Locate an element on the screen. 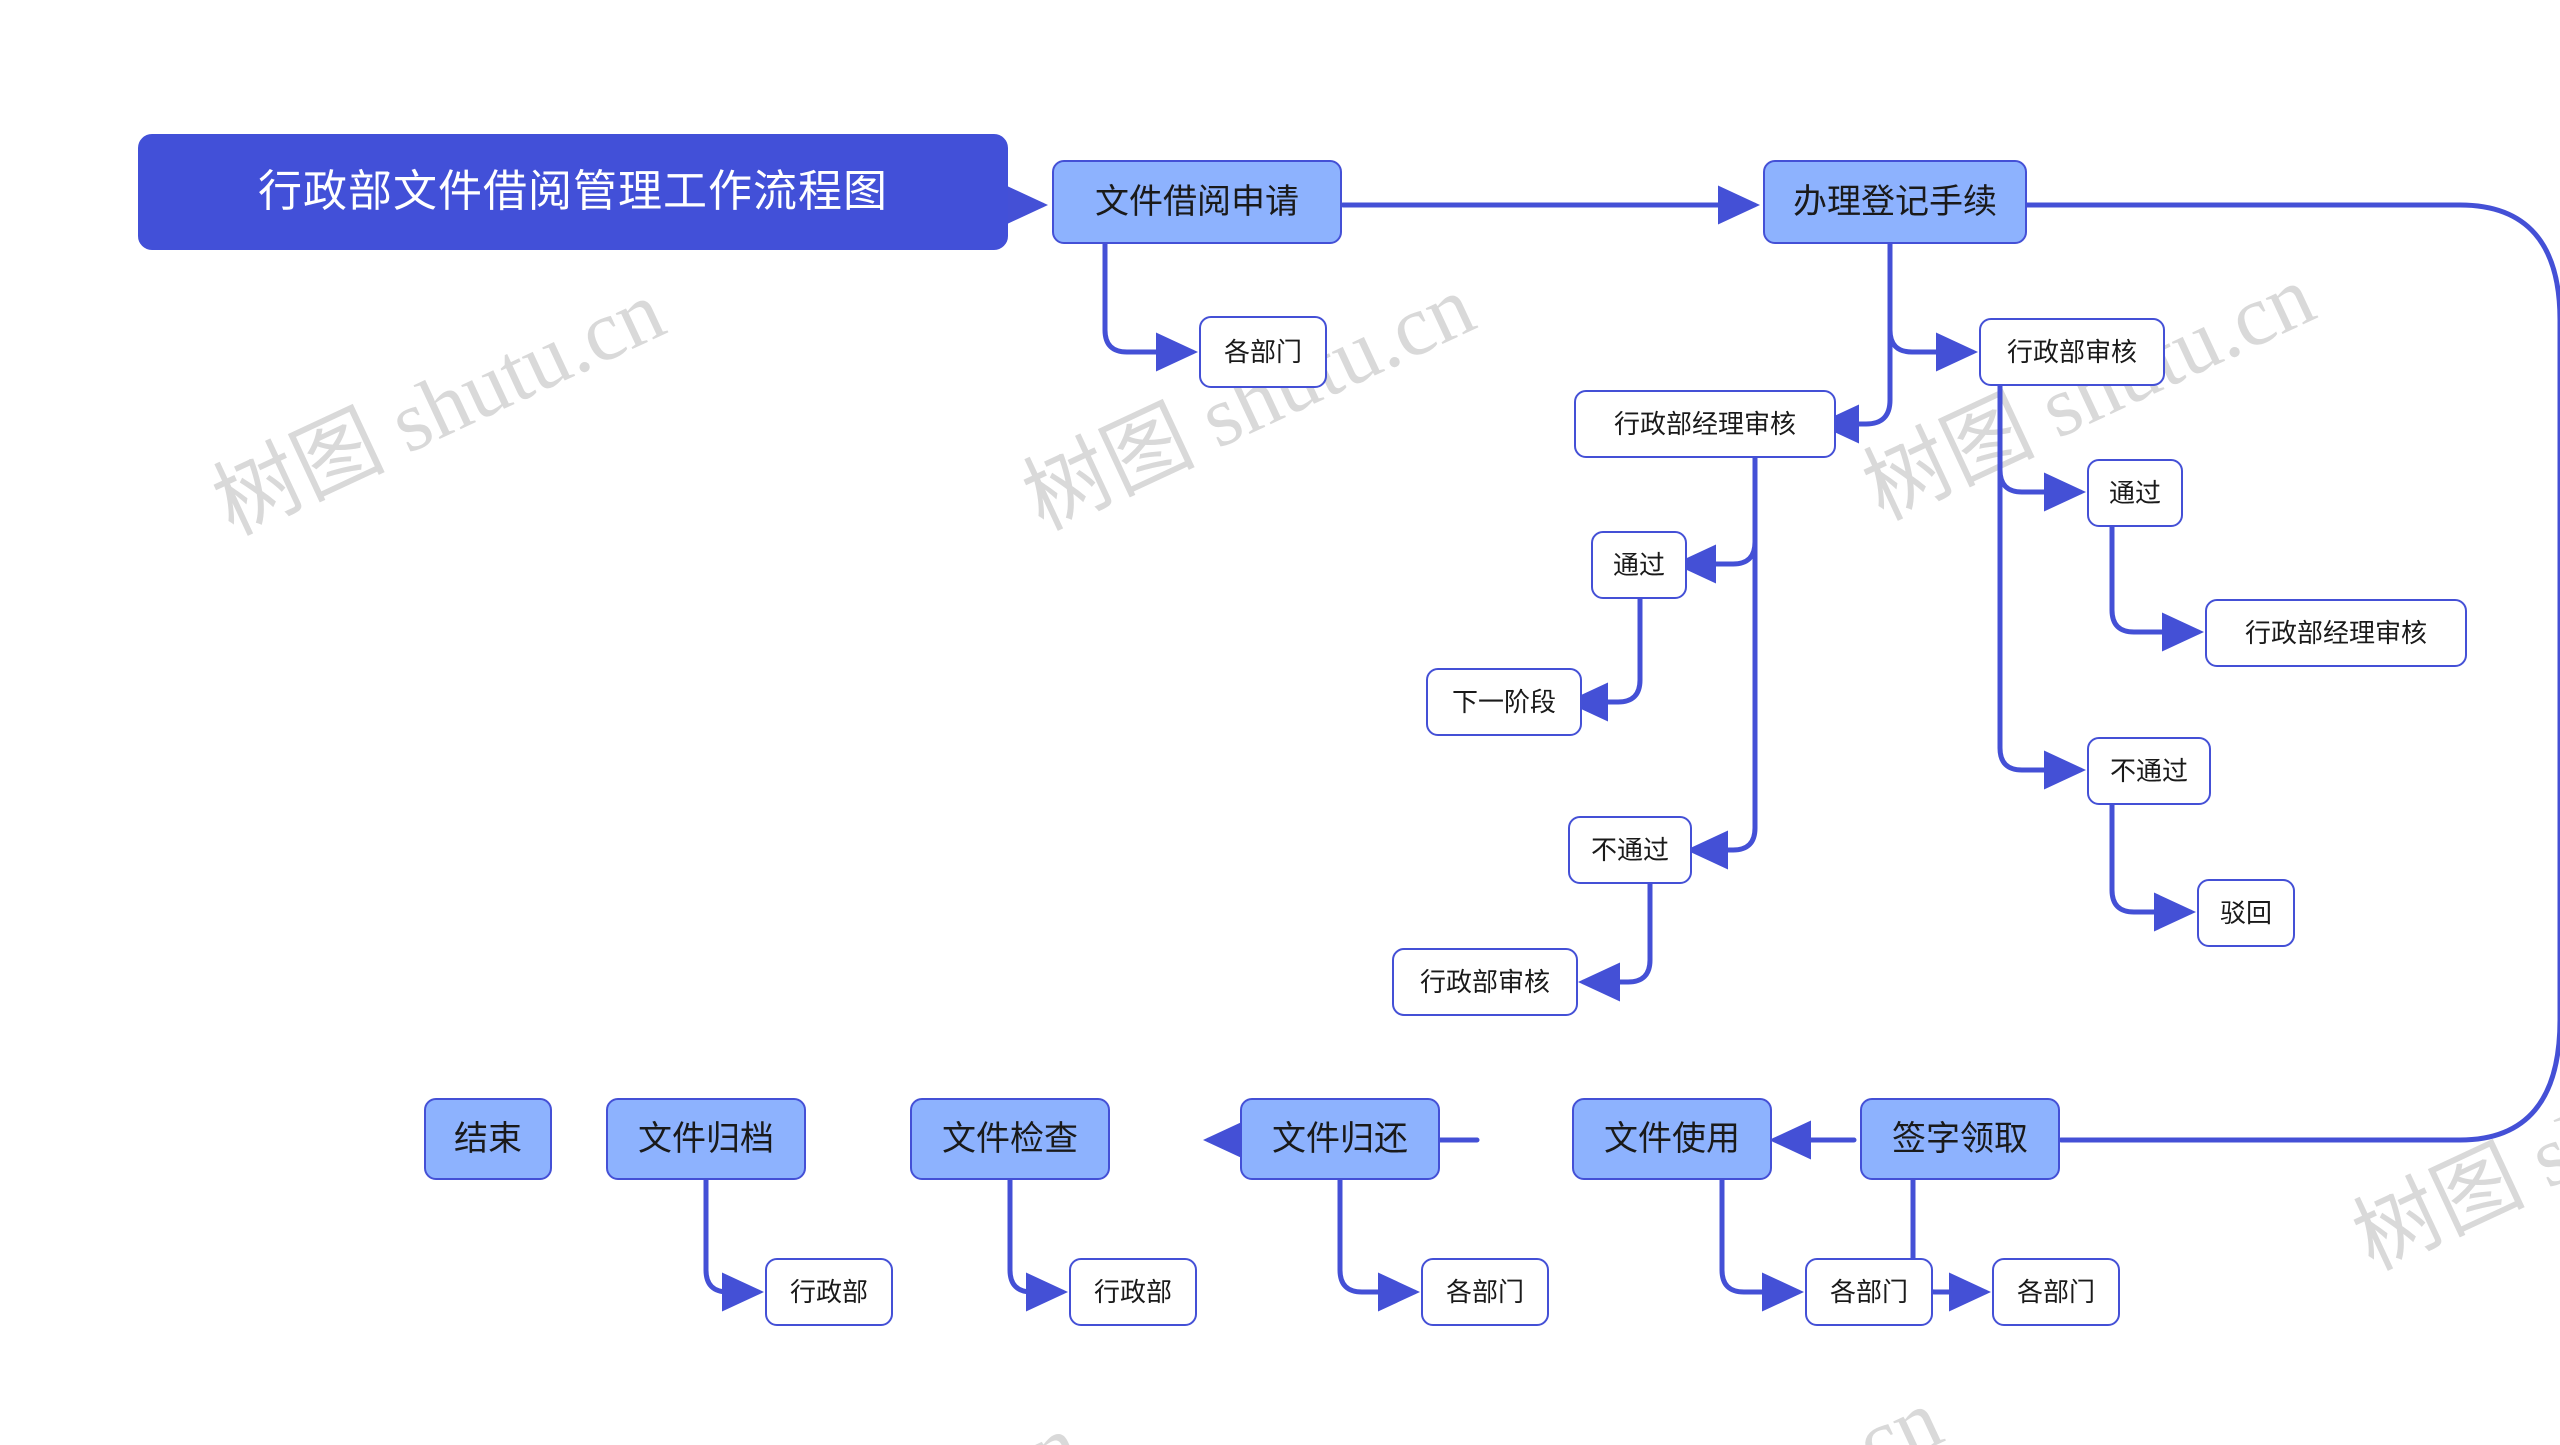 This screenshot has height=1445, width=2560. node-admin-manager-review-left: 行政部经理审核 is located at coordinates (1705, 424).